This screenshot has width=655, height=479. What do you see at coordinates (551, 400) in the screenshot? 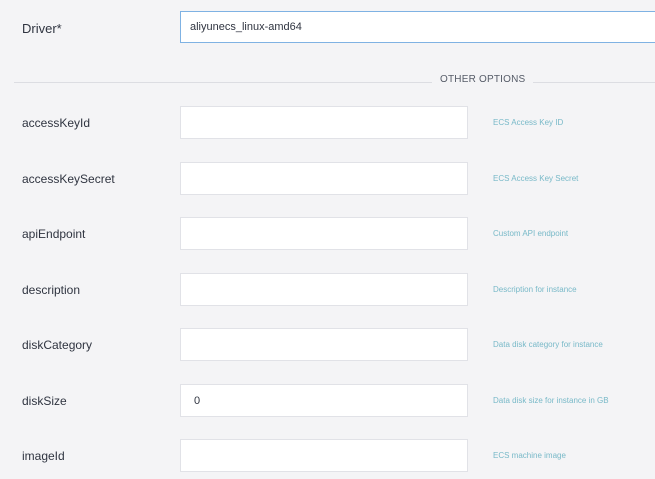
I see `disk-size-help: Data disk size for instance in GB` at bounding box center [551, 400].